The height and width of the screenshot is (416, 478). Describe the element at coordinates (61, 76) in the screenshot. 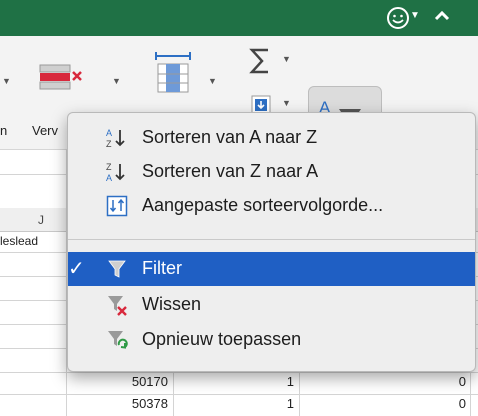

I see `delete-cells-icon` at that location.